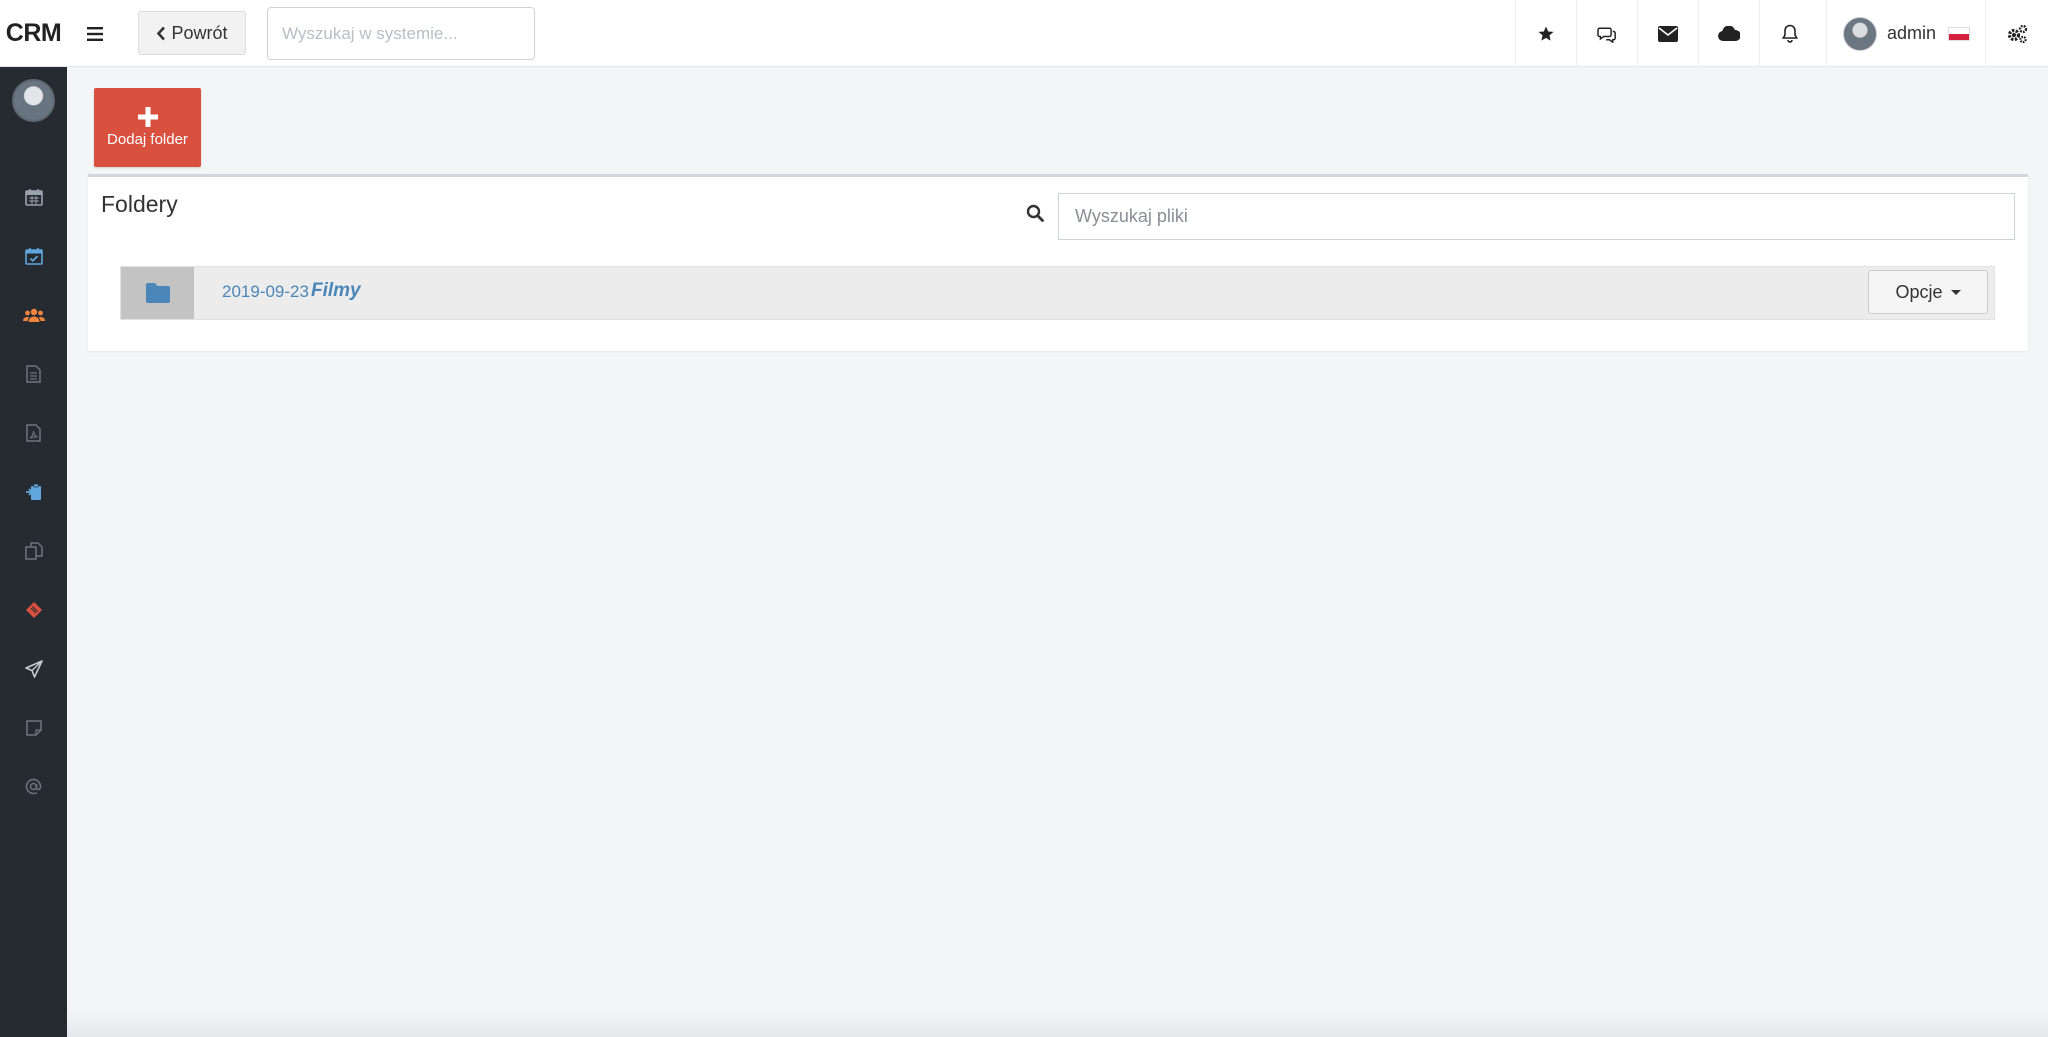 This screenshot has height=1037, width=2048. I want to click on copy-icon, so click(33, 550).